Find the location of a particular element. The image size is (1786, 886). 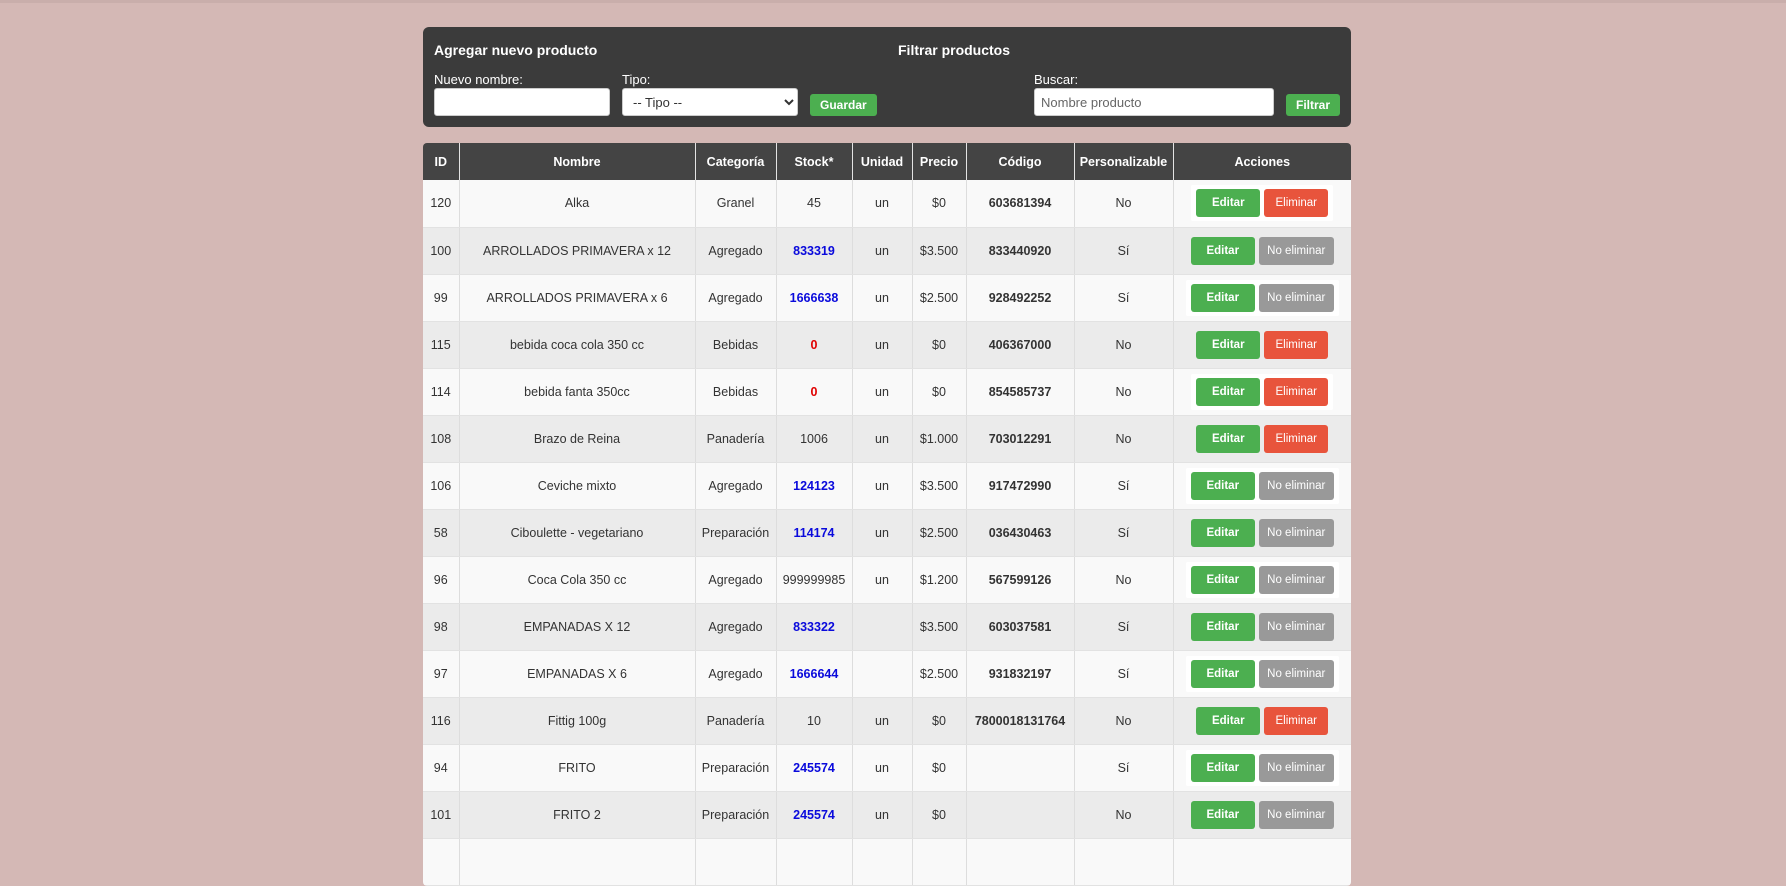

cell-name: ARROLLADOS PRIMAVERA x 12 is located at coordinates (577, 251).